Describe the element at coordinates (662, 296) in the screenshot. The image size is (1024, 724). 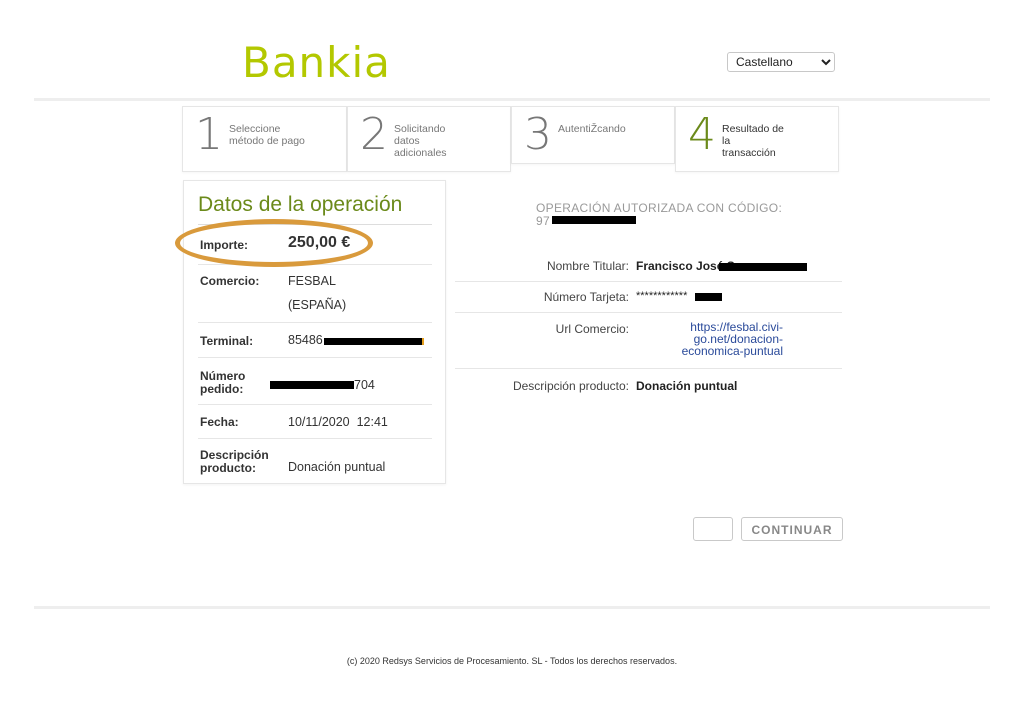
I see `card-value: ************` at that location.